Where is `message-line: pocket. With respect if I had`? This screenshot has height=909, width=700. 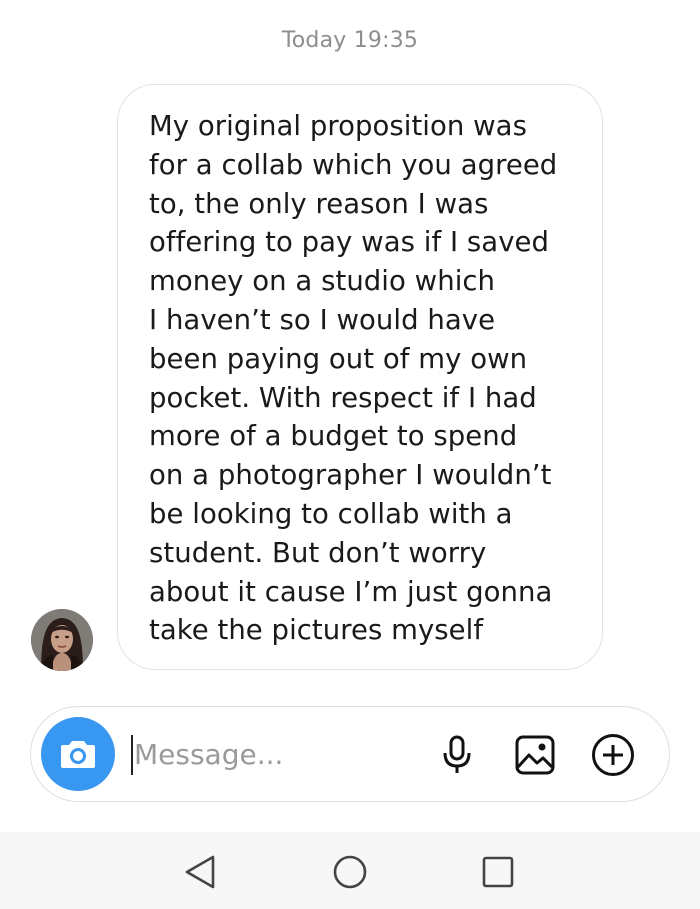 message-line: pocket. With respect if I had is located at coordinates (343, 397).